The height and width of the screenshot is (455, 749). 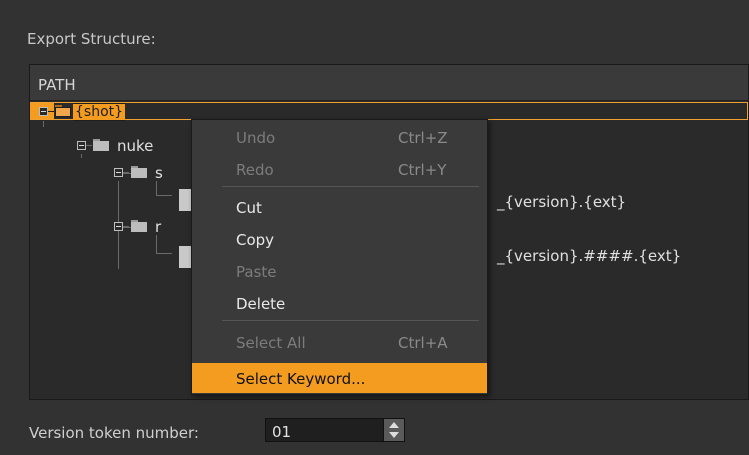 I want to click on menu-item-redo: Redo Ctrl+Y, so click(x=339, y=169).